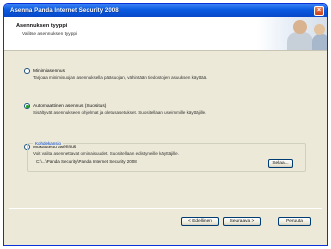 Image resolution: width=331 pixels, height=249 pixels. Describe the element at coordinates (64, 10) in the screenshot. I see `window-title: Asenna Panda Internet Security 2008` at that location.